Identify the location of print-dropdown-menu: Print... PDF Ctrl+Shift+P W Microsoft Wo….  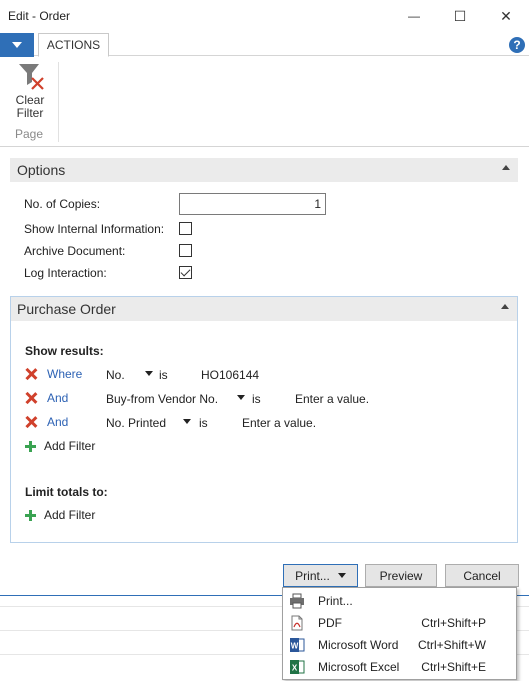
(399, 633).